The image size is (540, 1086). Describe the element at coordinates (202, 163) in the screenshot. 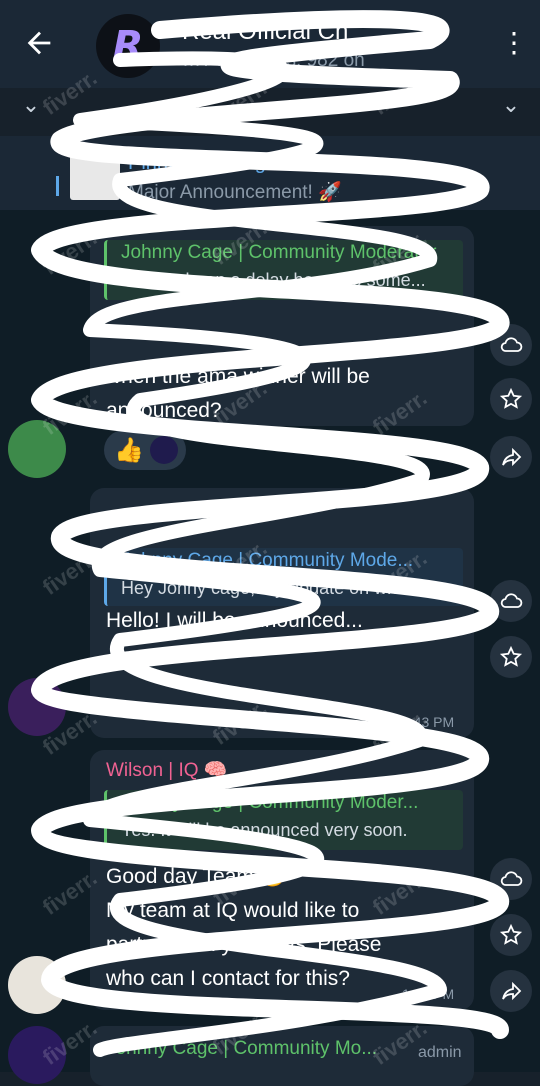

I see `pinned-label: Pinned Message` at that location.